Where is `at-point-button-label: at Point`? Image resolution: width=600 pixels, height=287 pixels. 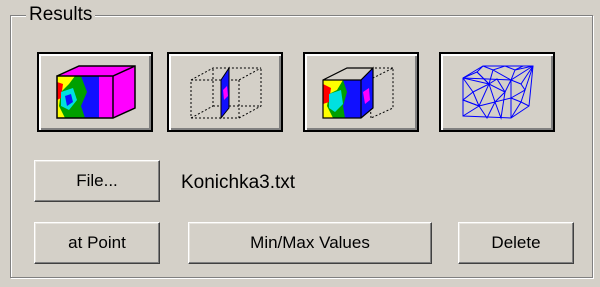
at-point-button-label: at Point is located at coordinates (97, 242).